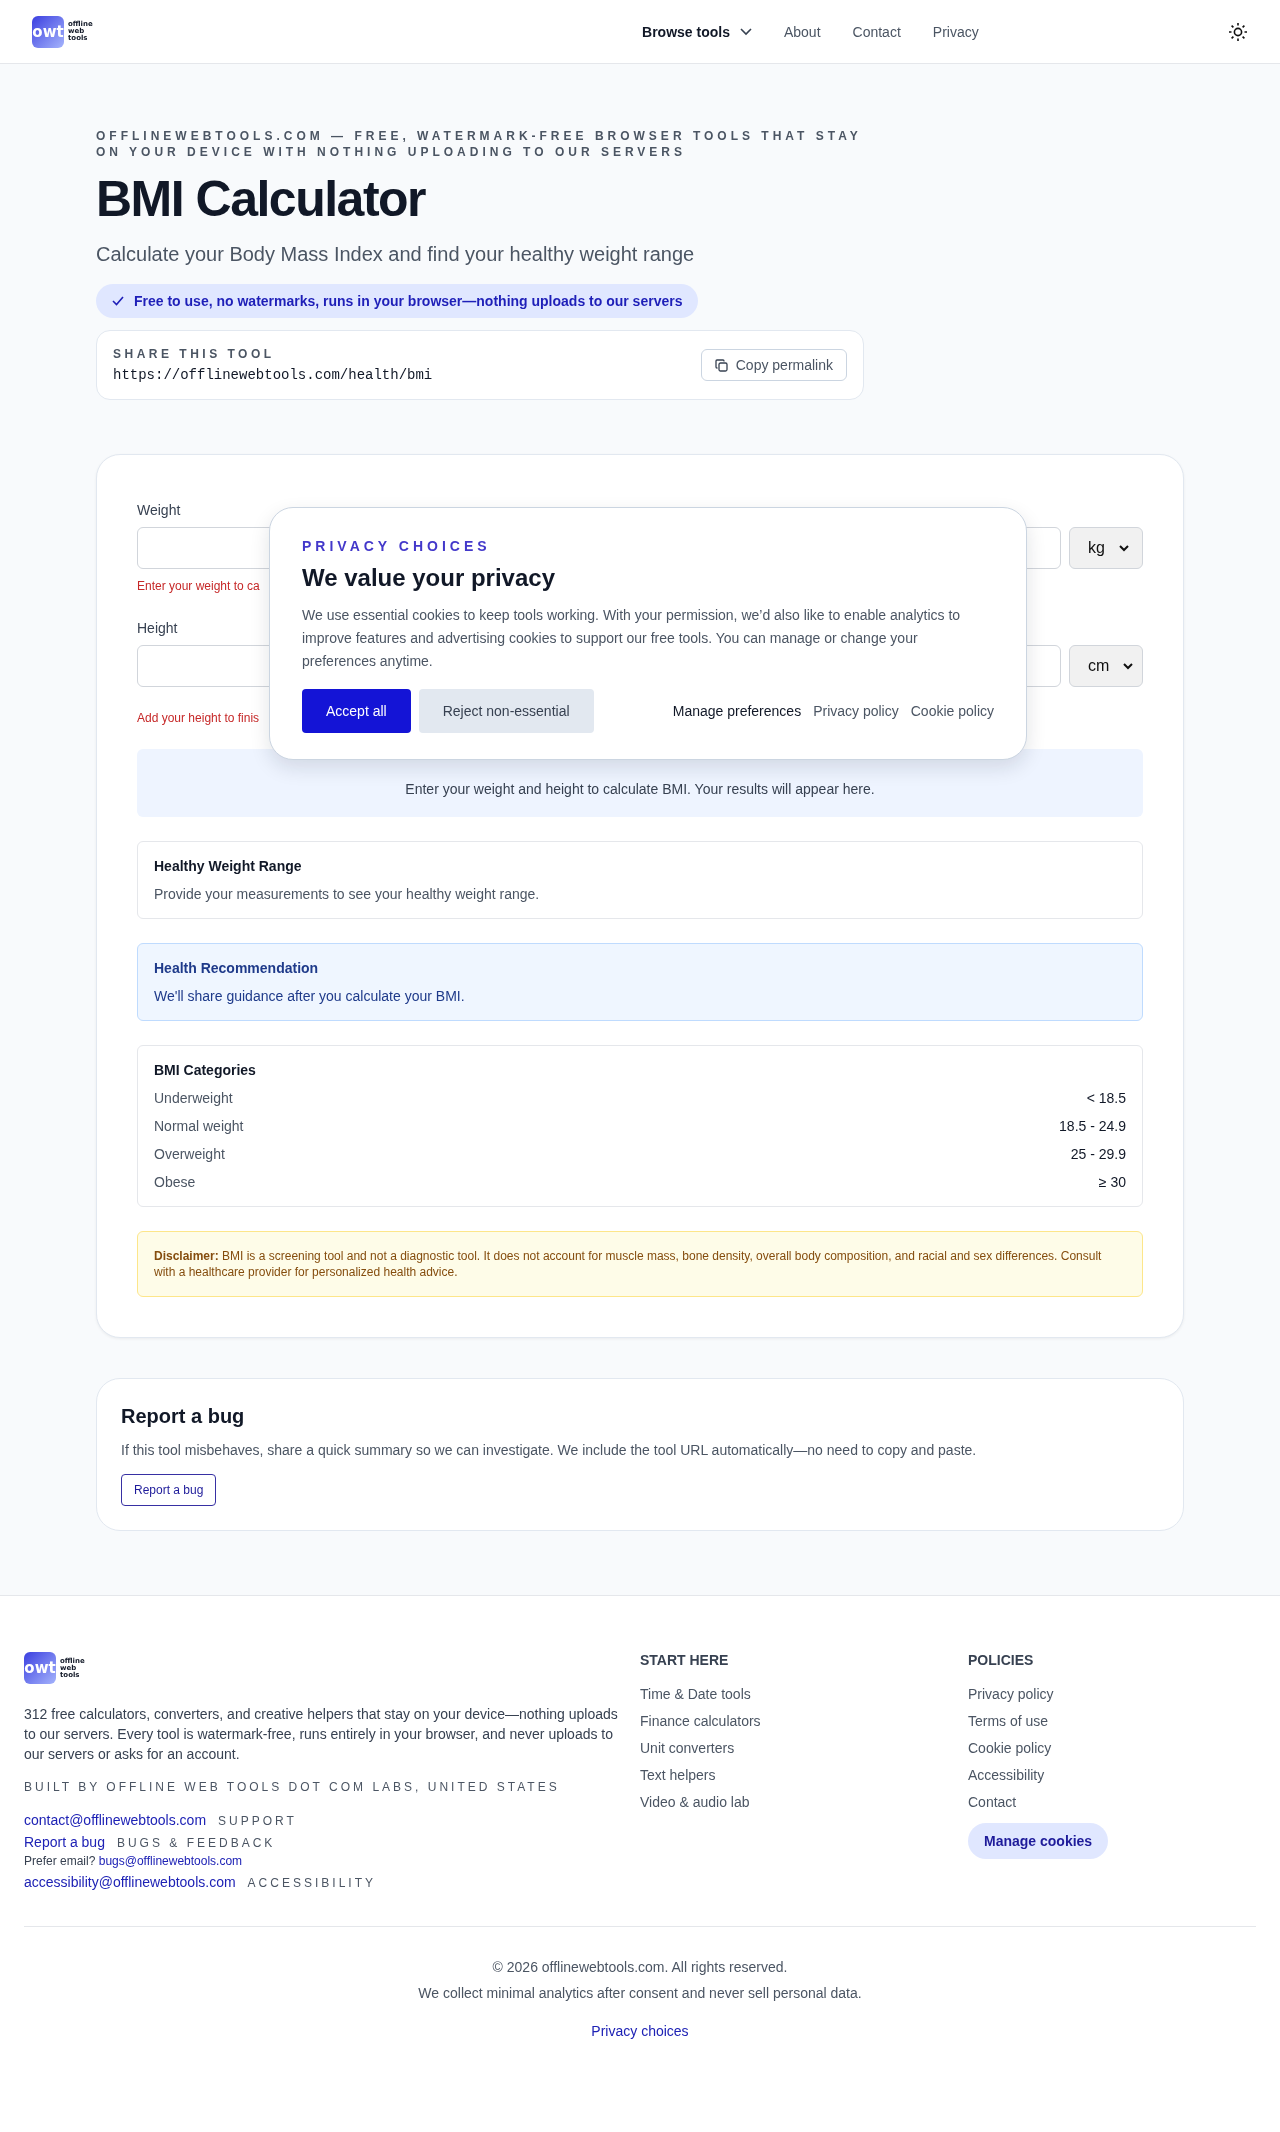  What do you see at coordinates (1106, 1098) in the screenshot?
I see `category-range: < 18.5` at bounding box center [1106, 1098].